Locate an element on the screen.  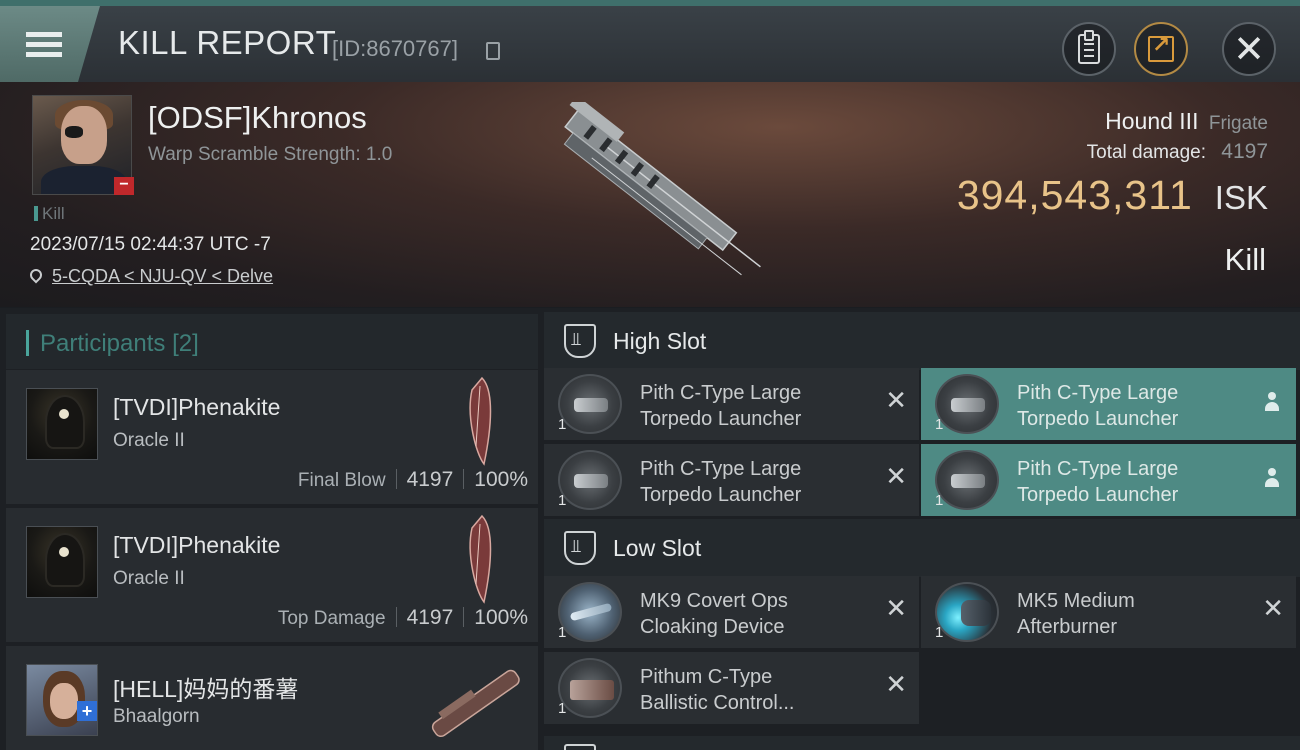
report-id: [ID:8670767] is located at coordinates (395, 48).